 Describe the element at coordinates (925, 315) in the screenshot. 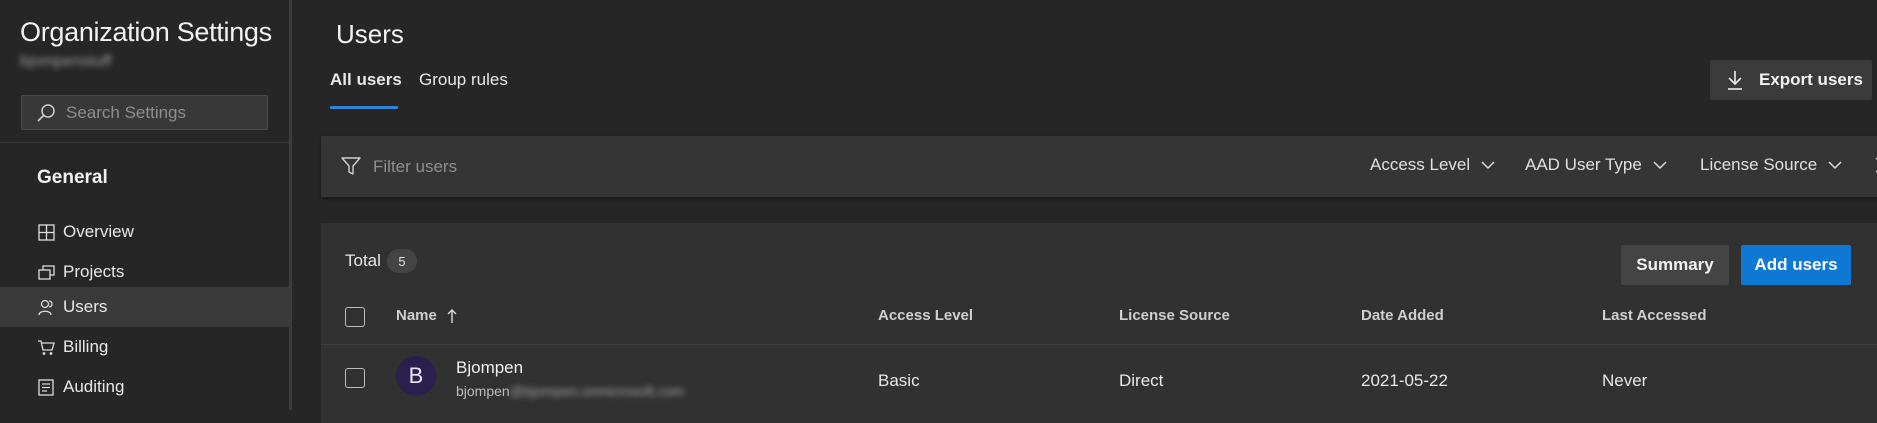

I see `column-header-access-level: Access Level` at that location.